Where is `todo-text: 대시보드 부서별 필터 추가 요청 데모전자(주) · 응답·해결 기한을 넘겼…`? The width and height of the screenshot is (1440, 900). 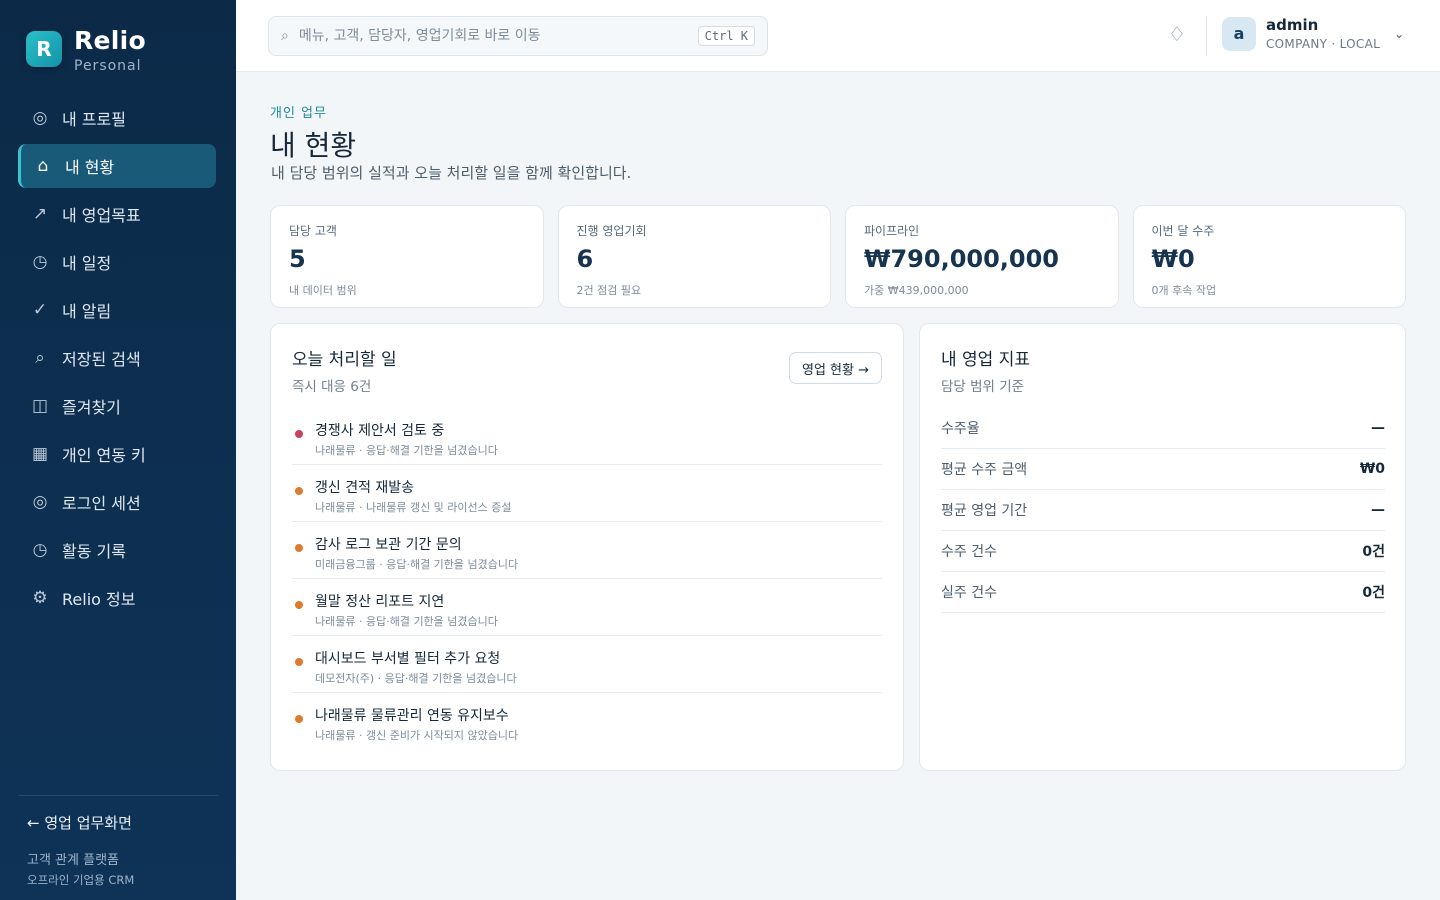 todo-text: 대시보드 부서별 필터 추가 요청 데모전자(주) · 응답·해결 기한을 넘겼… is located at coordinates (416, 667).